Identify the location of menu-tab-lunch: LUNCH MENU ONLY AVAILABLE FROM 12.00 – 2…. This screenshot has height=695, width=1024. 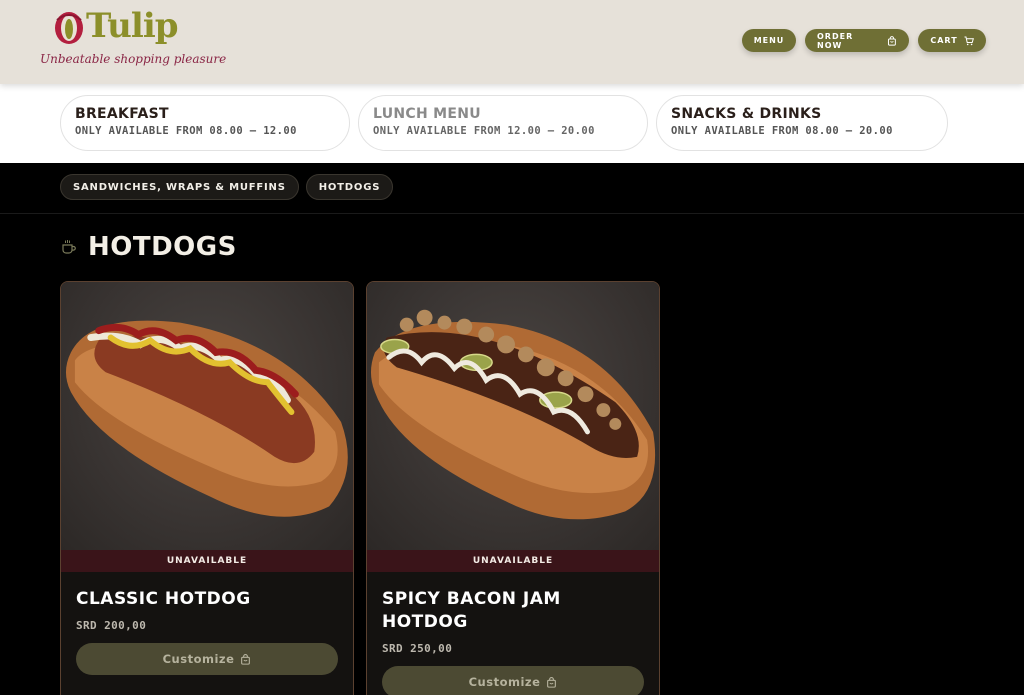
(503, 123).